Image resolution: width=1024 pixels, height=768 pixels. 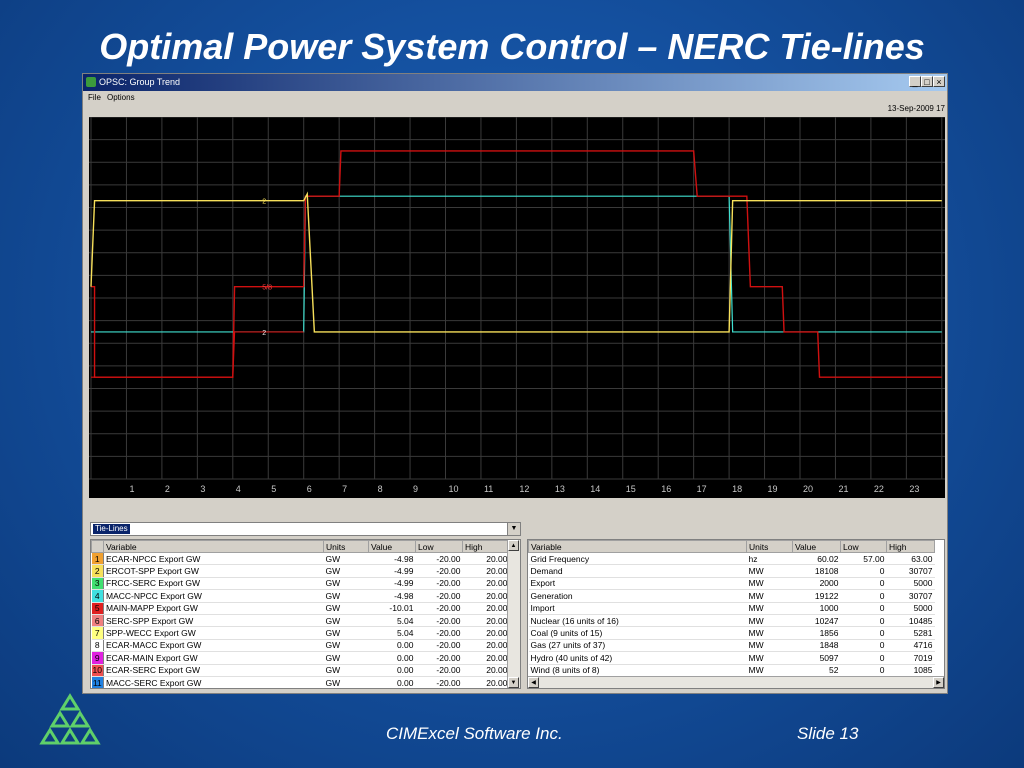 What do you see at coordinates (731, 596) in the screenshot?
I see `table-row: Generation MW 19122 0 30707` at bounding box center [731, 596].